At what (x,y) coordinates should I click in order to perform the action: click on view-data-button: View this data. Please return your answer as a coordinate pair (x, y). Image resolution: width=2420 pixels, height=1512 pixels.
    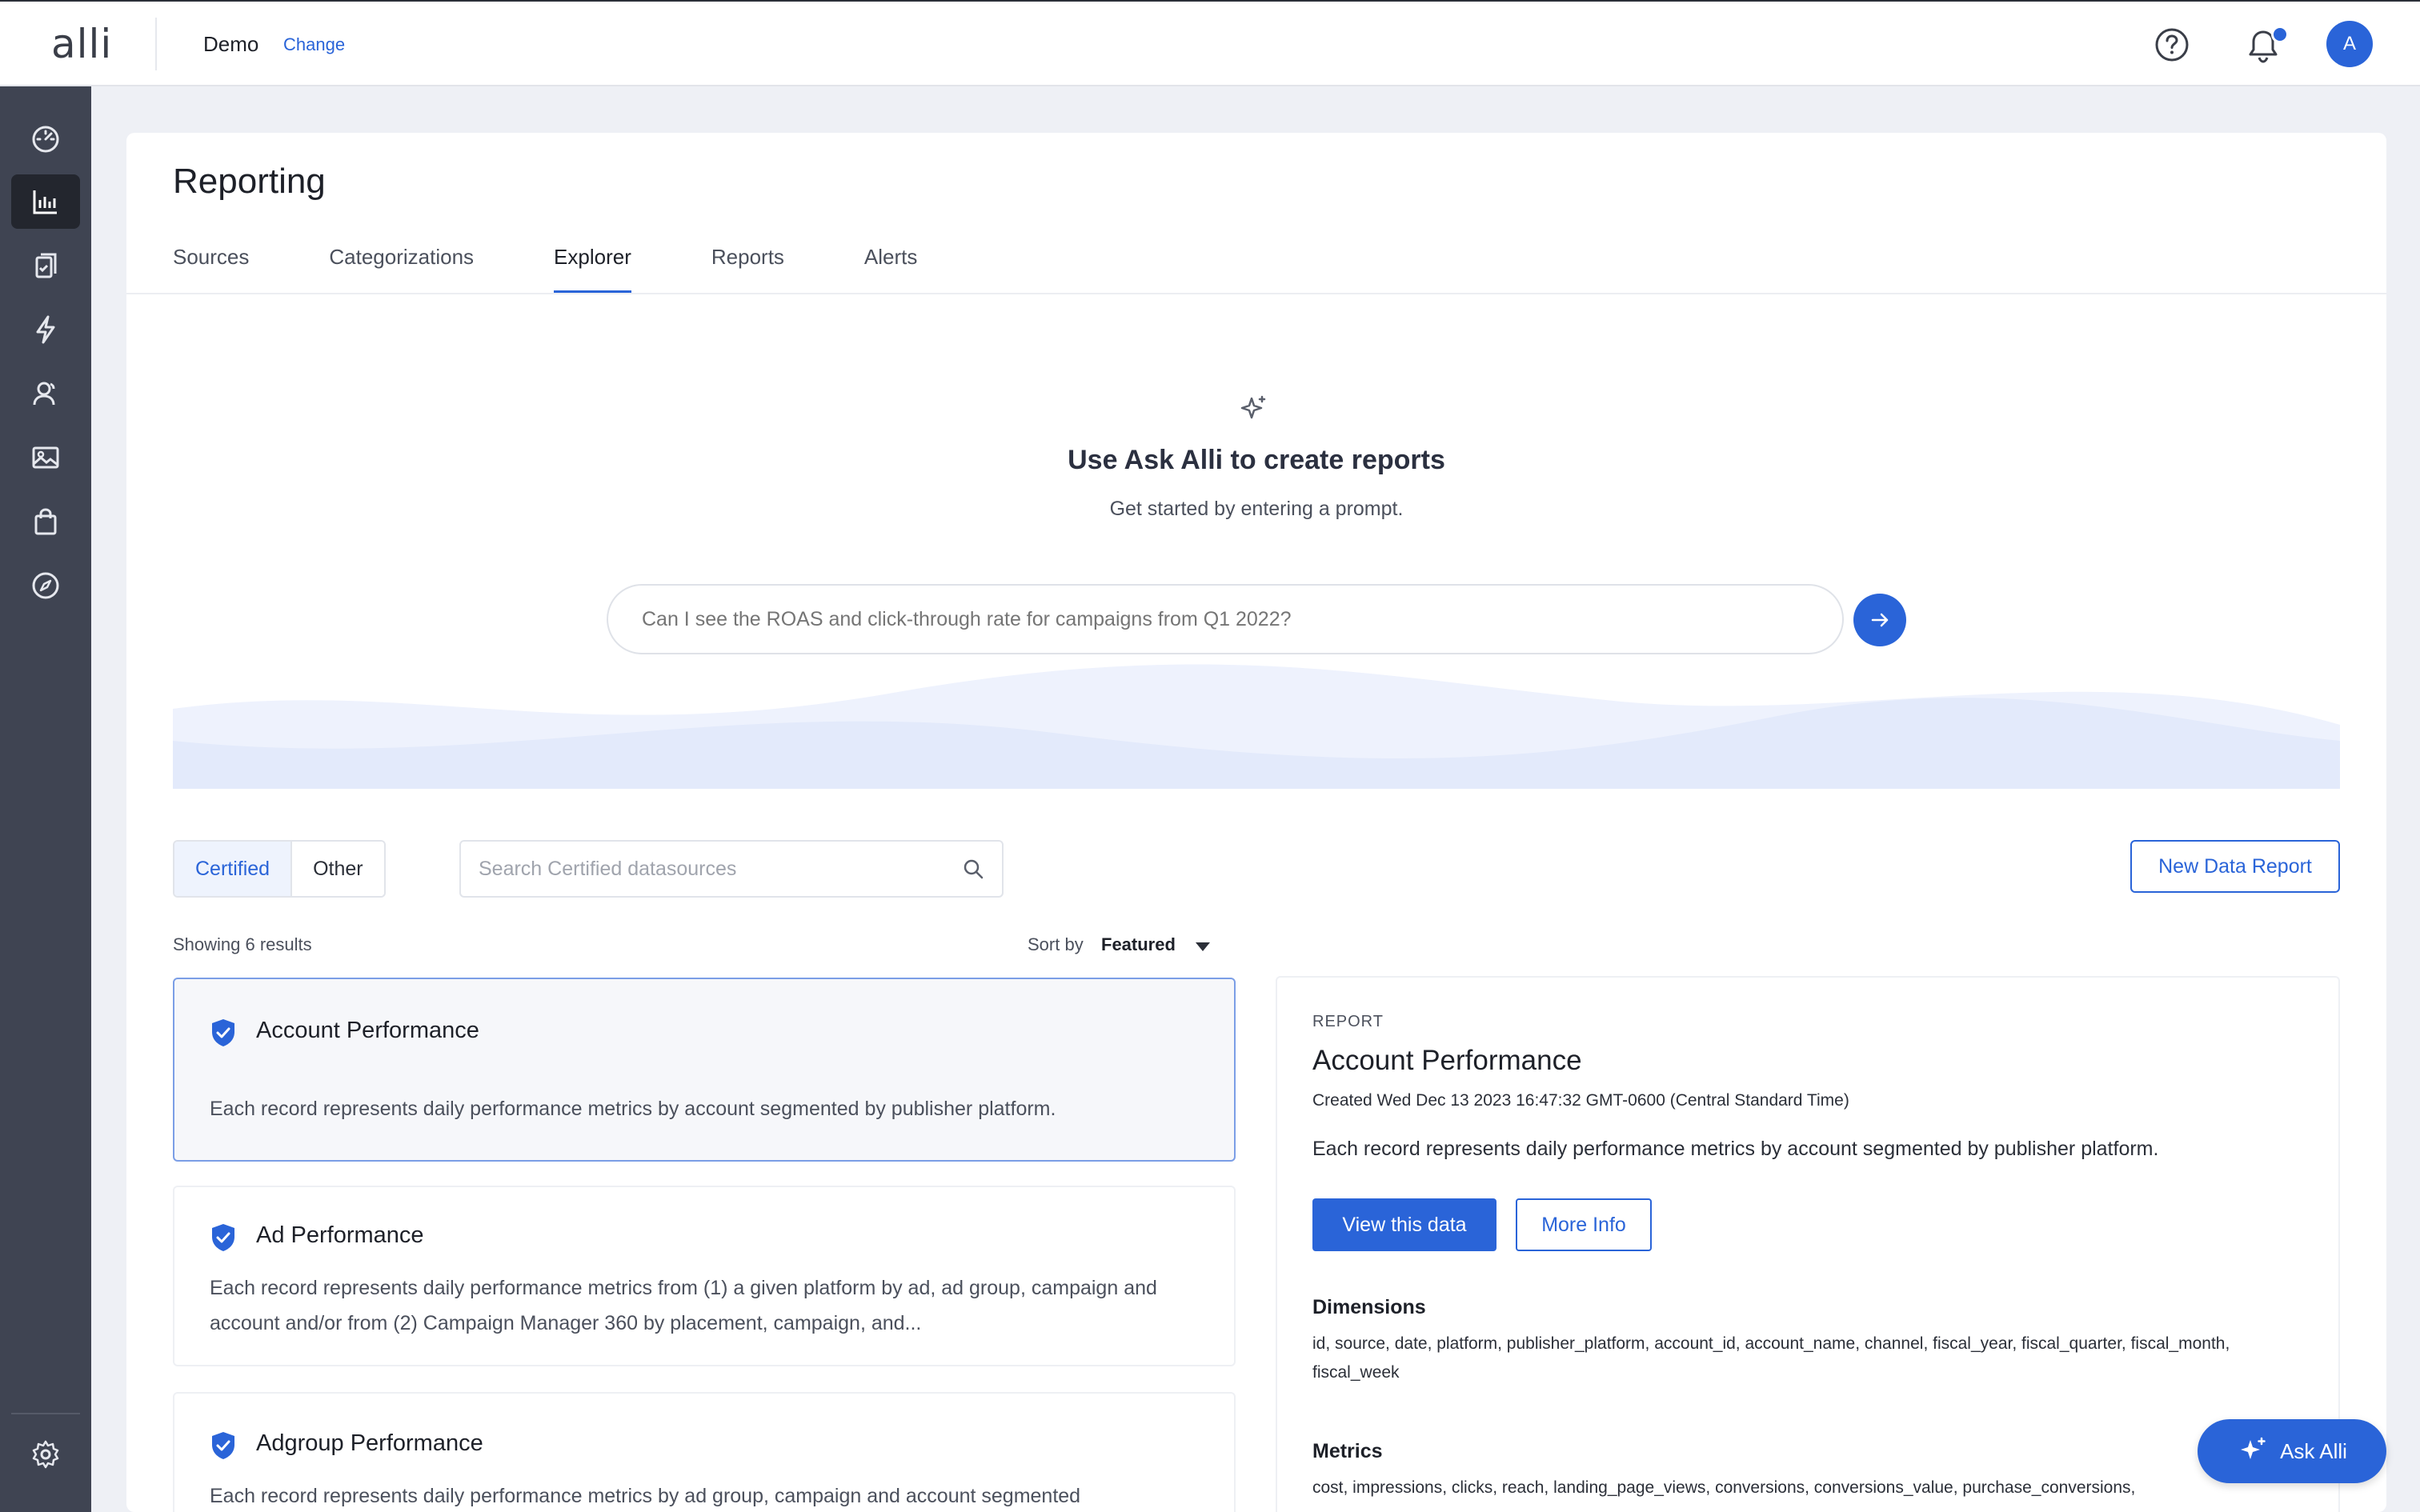
    Looking at the image, I should click on (1404, 1224).